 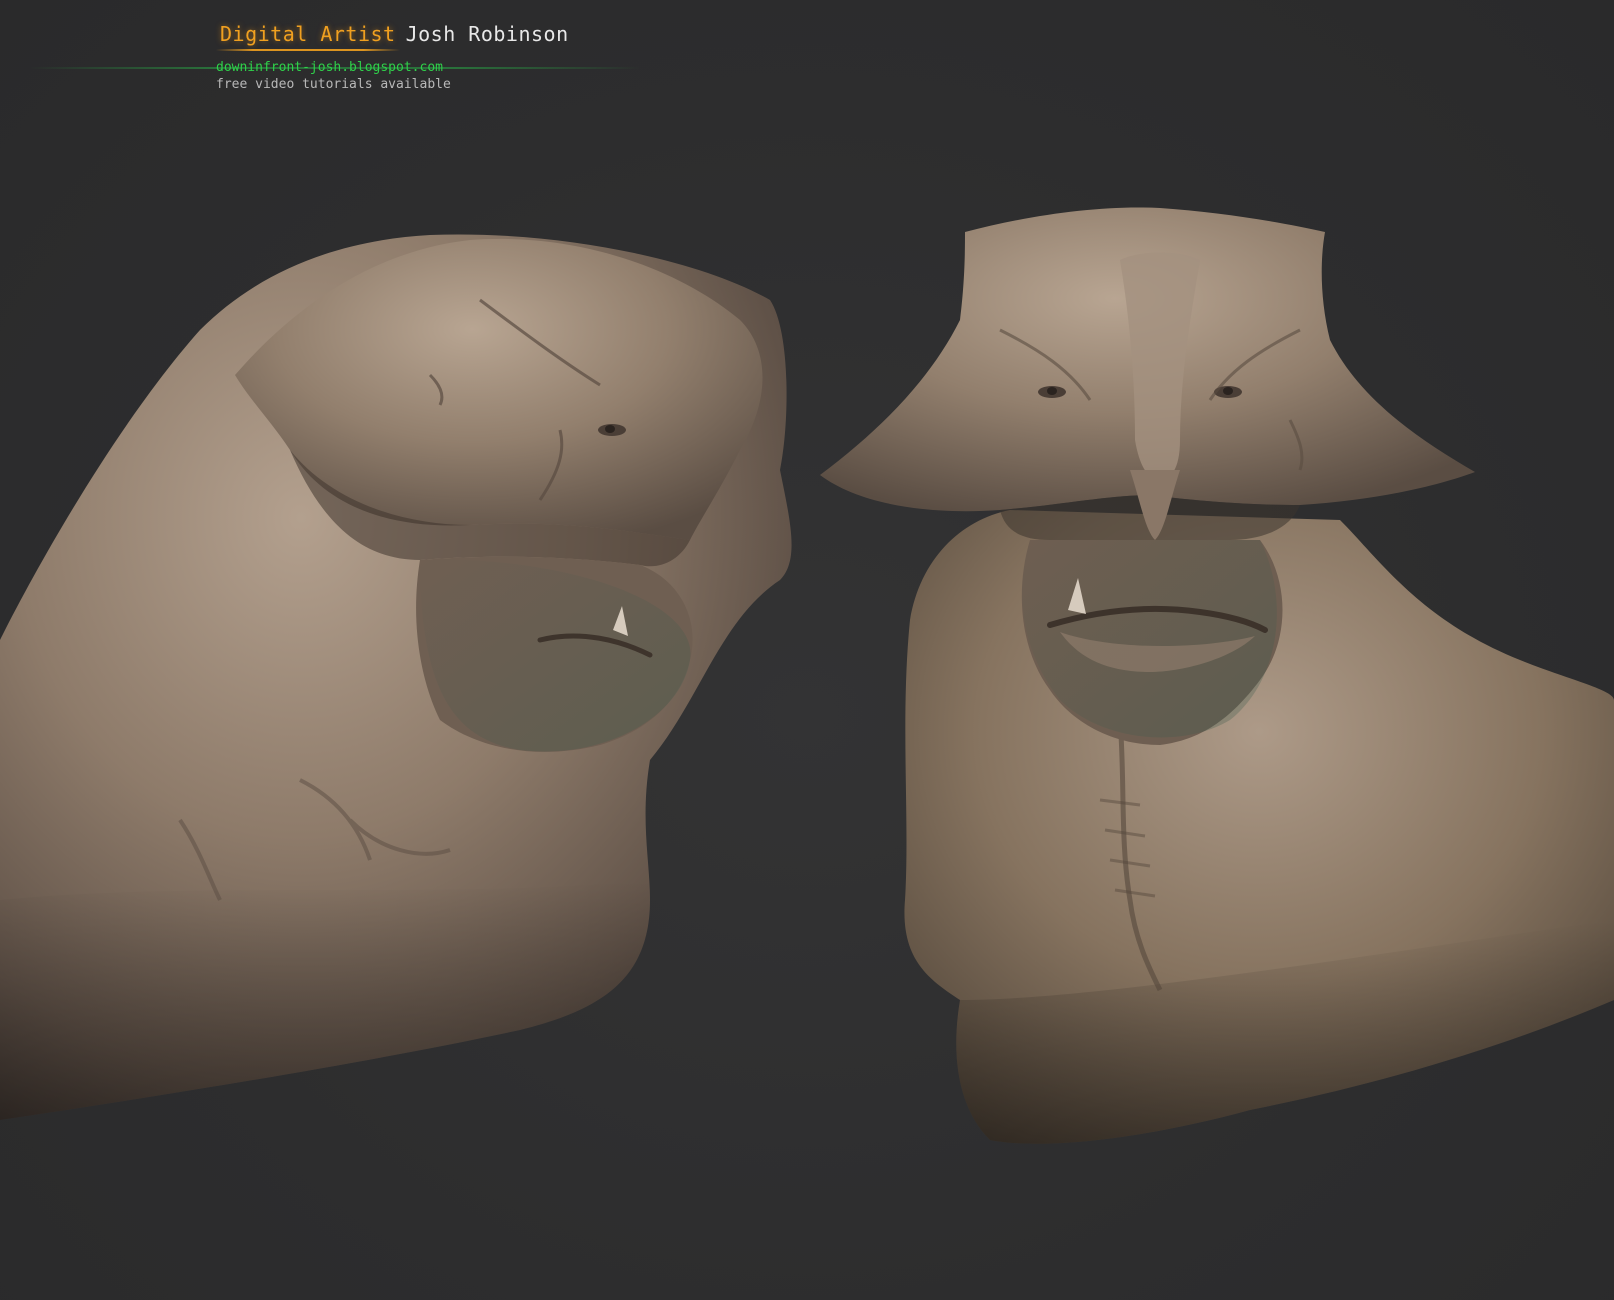 What do you see at coordinates (333, 84) in the screenshot?
I see `tutorials-tagline: free video tutorials available` at bounding box center [333, 84].